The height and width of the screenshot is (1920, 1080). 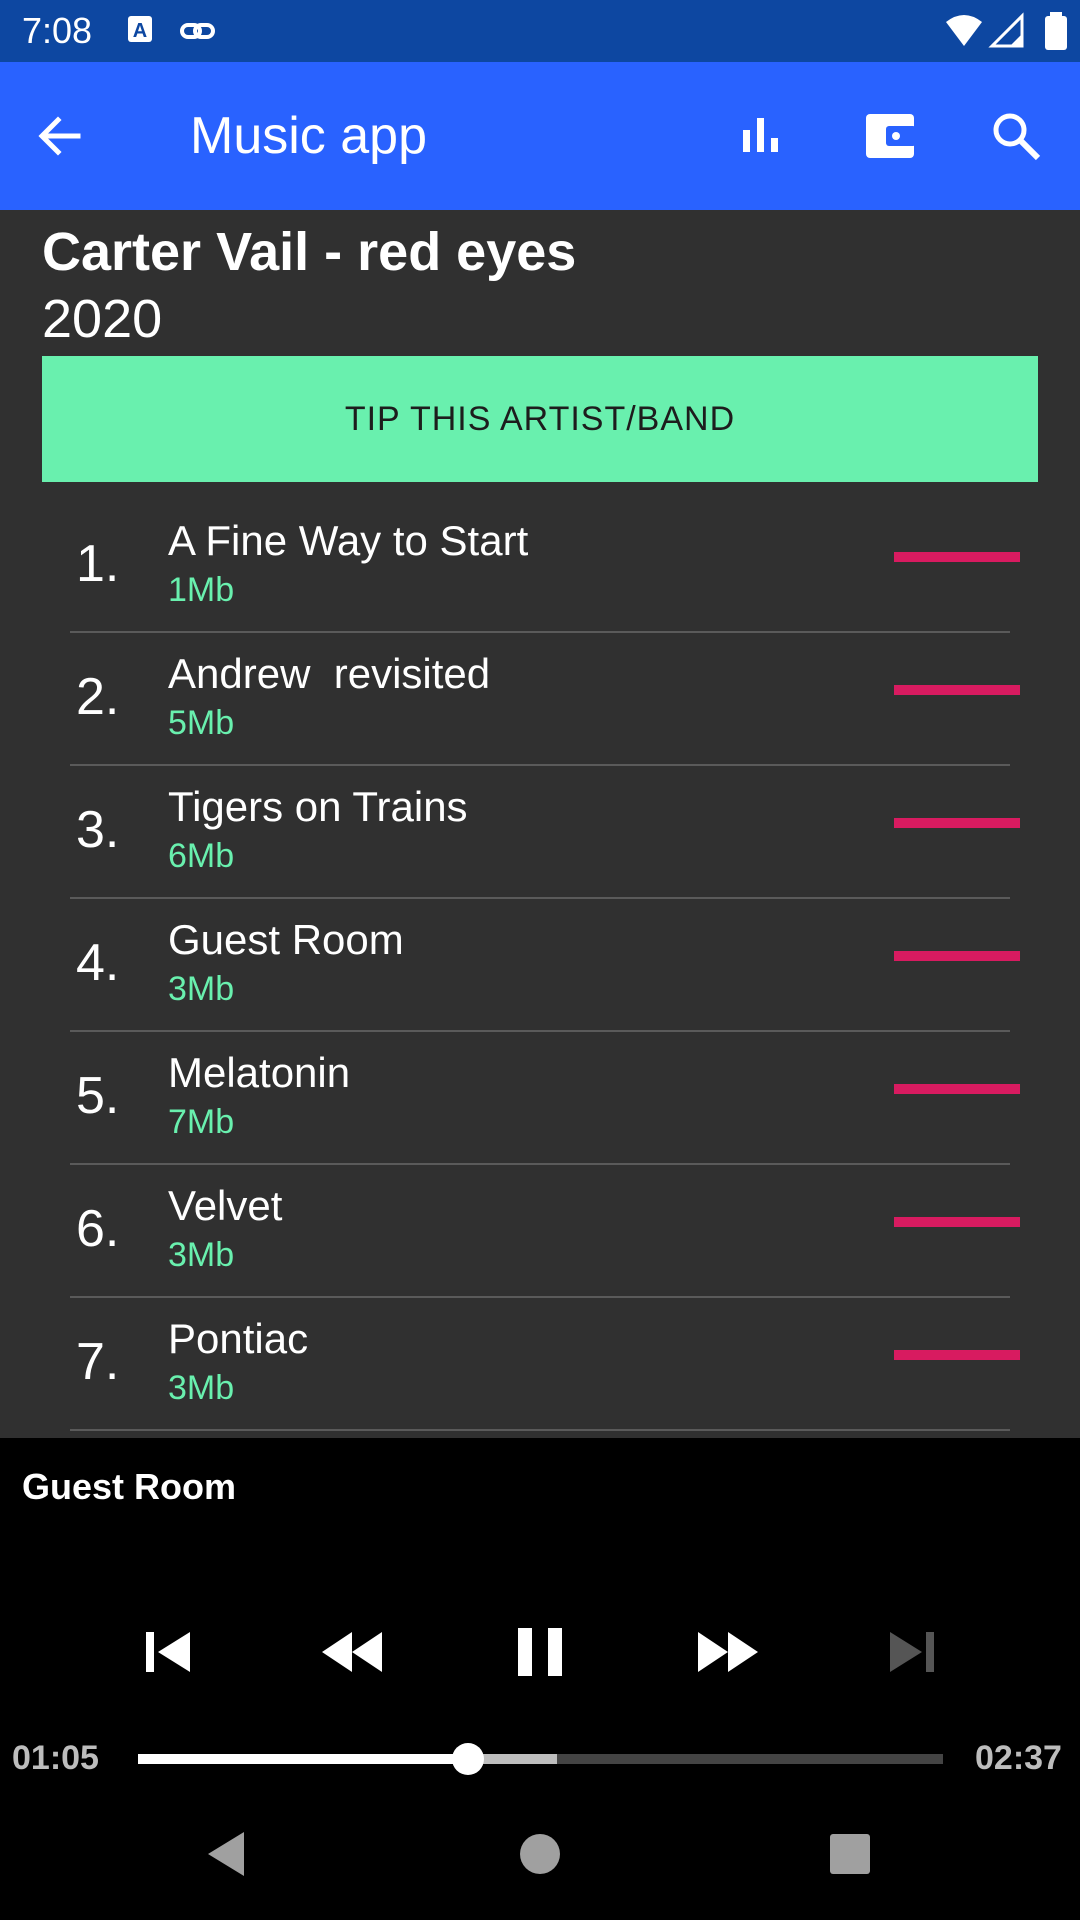 What do you see at coordinates (198, 32) in the screenshot?
I see `link-icon` at bounding box center [198, 32].